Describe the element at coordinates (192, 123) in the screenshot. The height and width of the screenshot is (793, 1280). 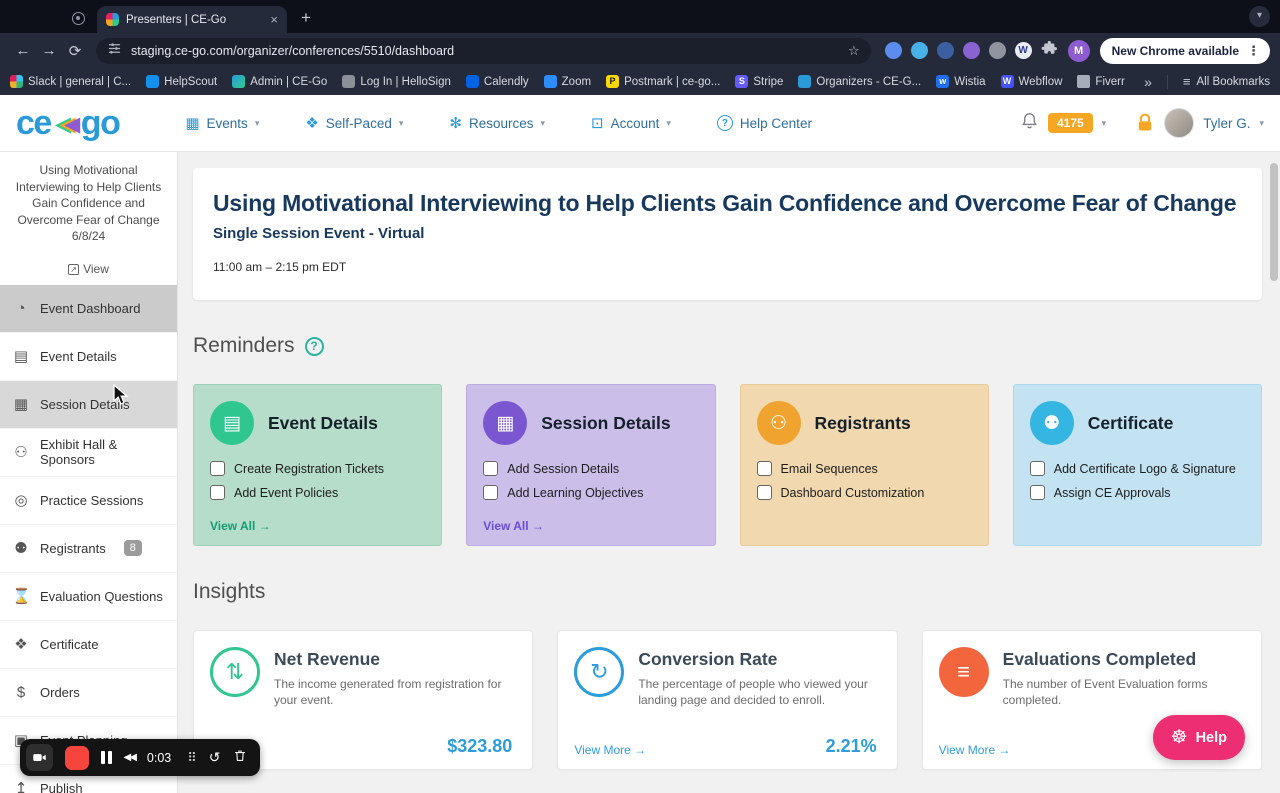
I see `calendar-icon: ▦` at that location.